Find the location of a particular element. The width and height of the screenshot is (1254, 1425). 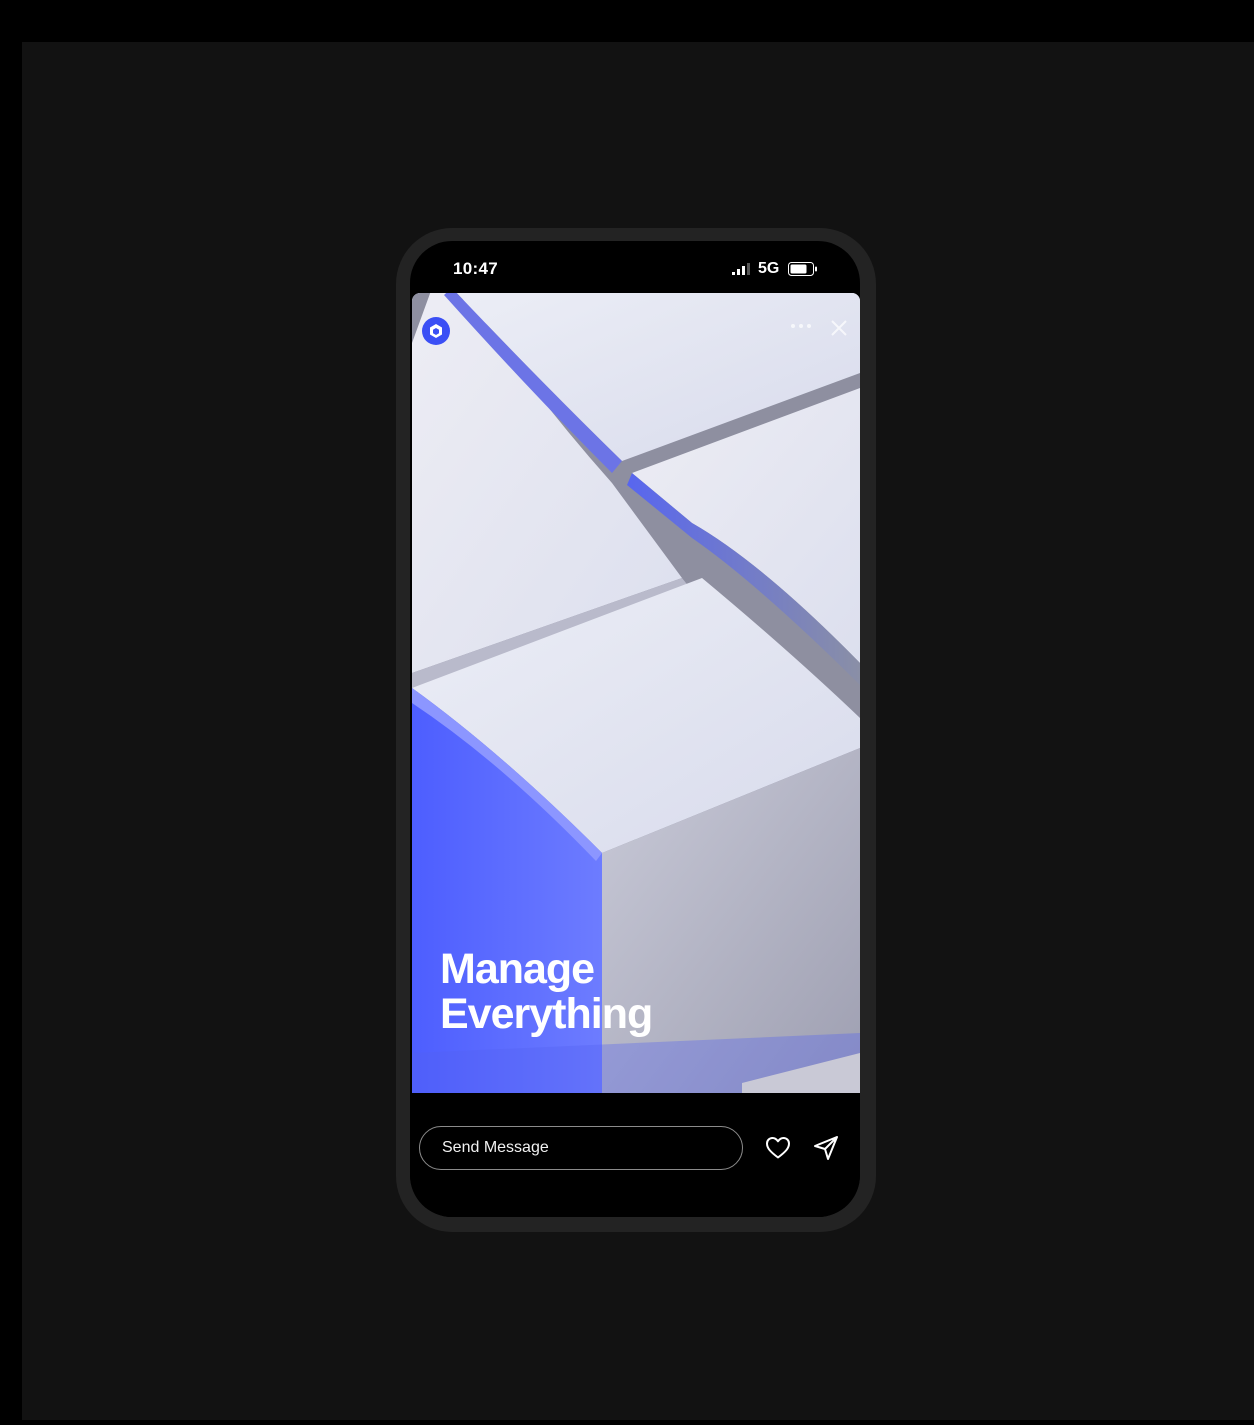

status-time: 10:47 is located at coordinates (475, 268).